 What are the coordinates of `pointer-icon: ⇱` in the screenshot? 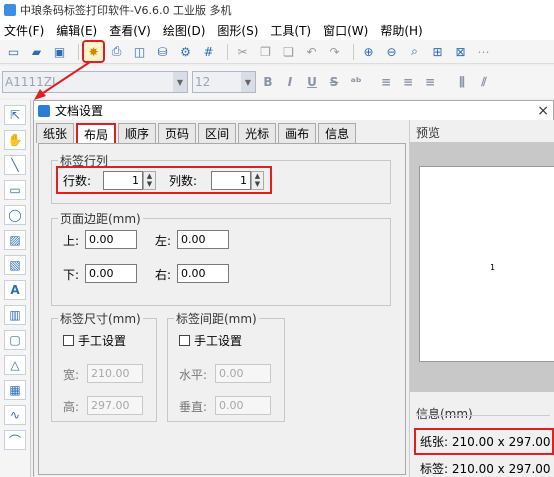 It's located at (15, 115).